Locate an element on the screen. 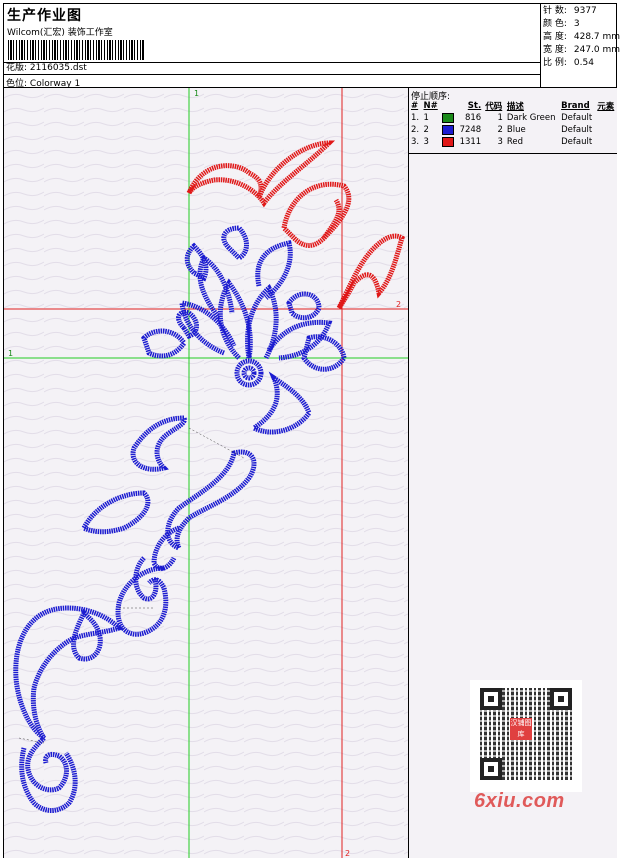 The height and width of the screenshot is (861, 620). design-name-row: 花版: 2116035.dst is located at coordinates (272, 68).